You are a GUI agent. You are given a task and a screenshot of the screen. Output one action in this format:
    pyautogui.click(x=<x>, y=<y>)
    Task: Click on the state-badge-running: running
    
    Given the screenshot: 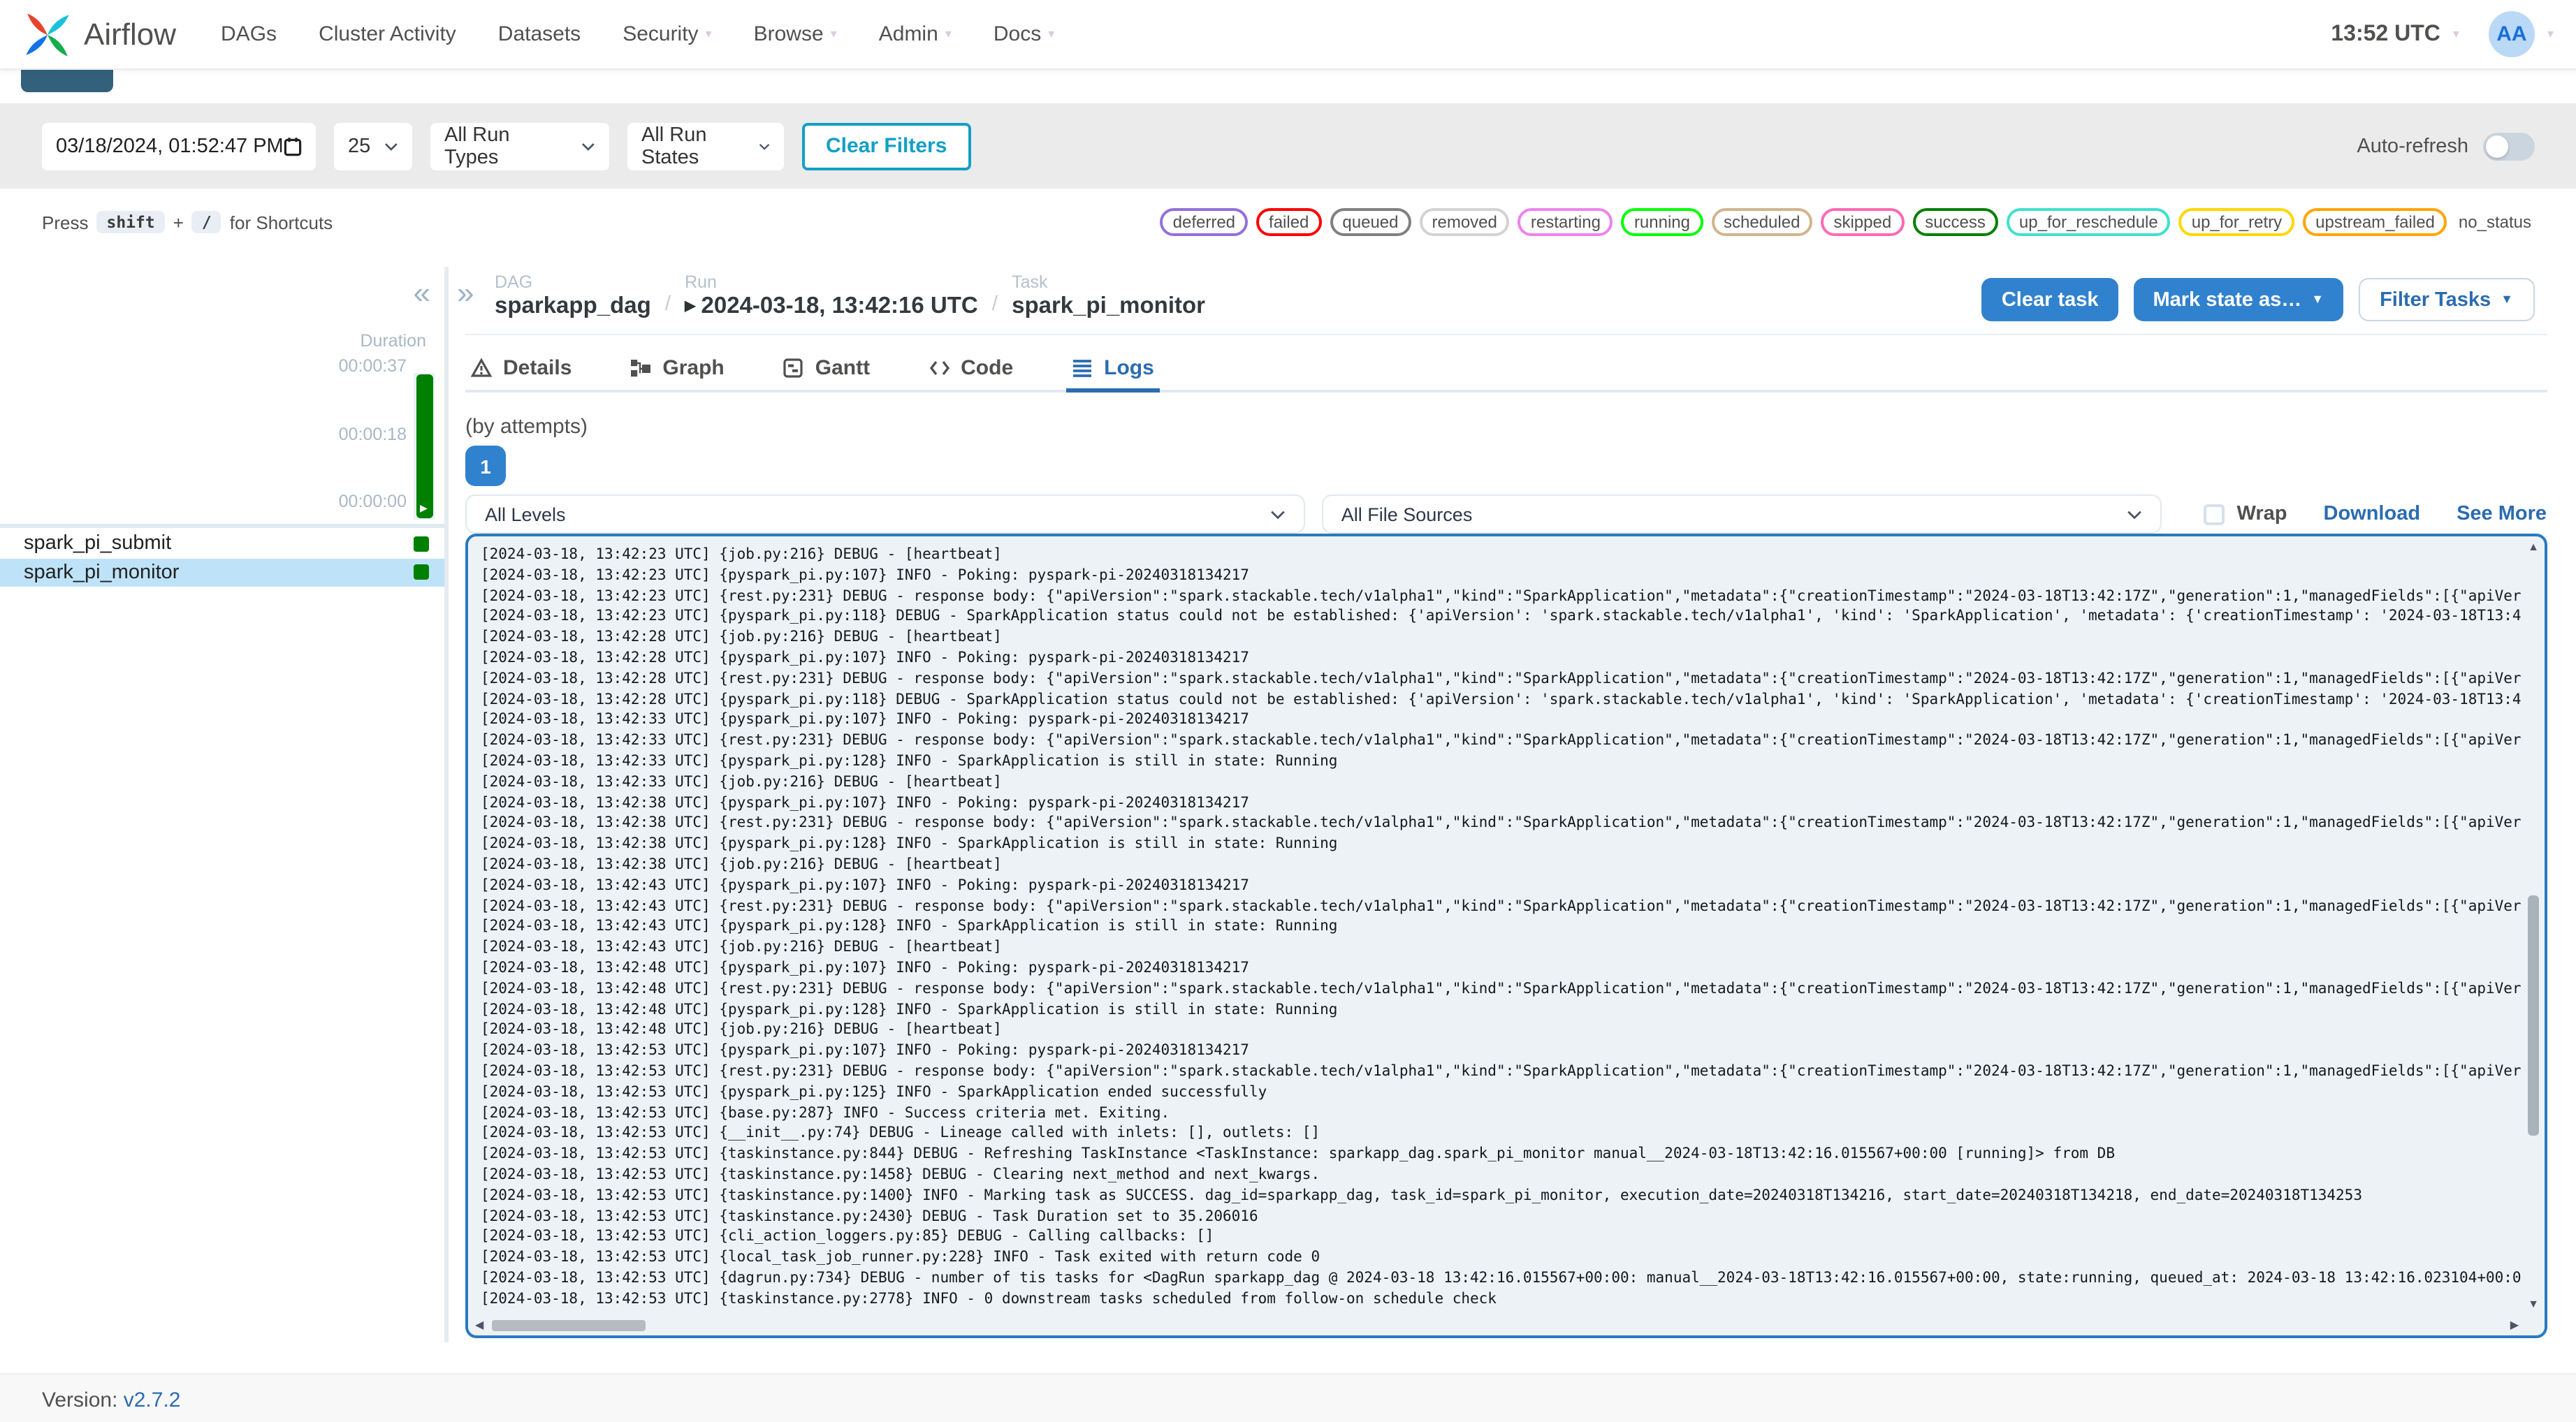 What is the action you would take?
    pyautogui.click(x=1662, y=222)
    